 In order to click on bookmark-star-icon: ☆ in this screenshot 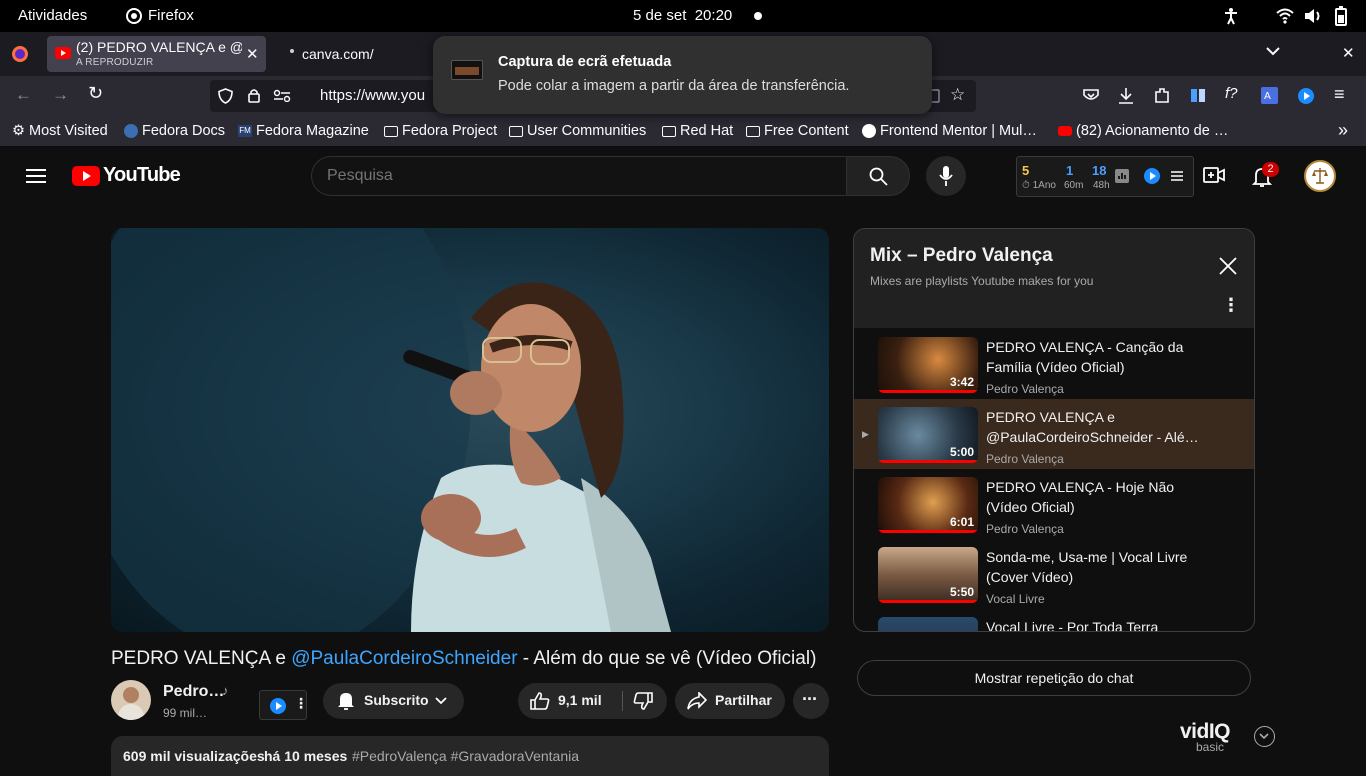, I will do `click(957, 95)`.